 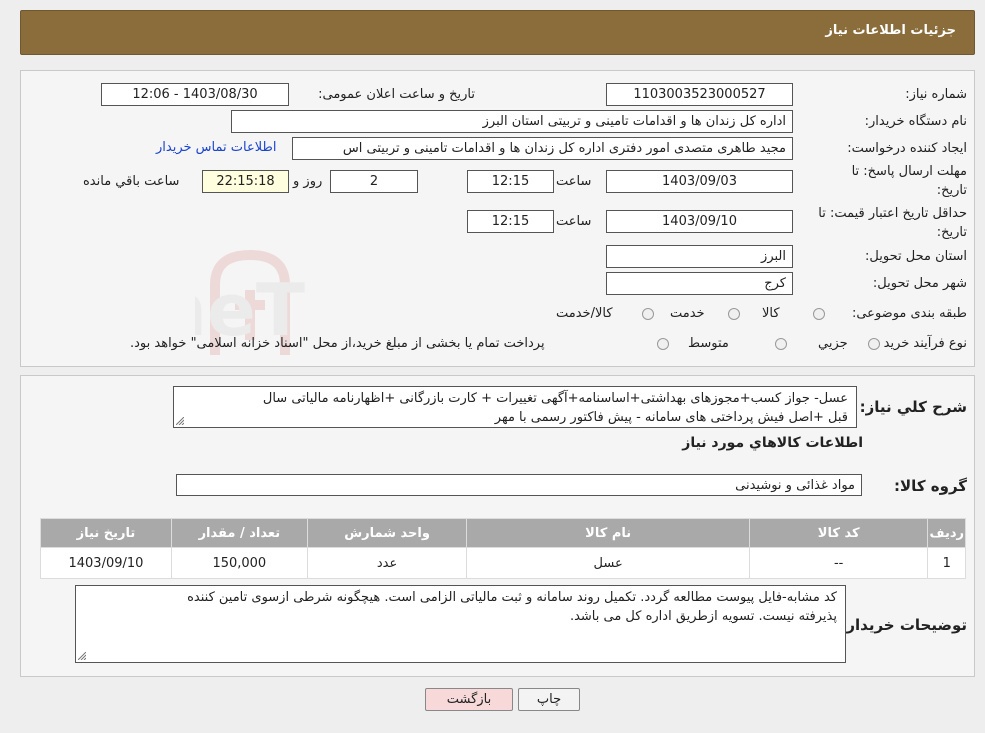 I want to click on announce-datetime-field: 1403/08/30 - 12:06, so click(x=195, y=94).